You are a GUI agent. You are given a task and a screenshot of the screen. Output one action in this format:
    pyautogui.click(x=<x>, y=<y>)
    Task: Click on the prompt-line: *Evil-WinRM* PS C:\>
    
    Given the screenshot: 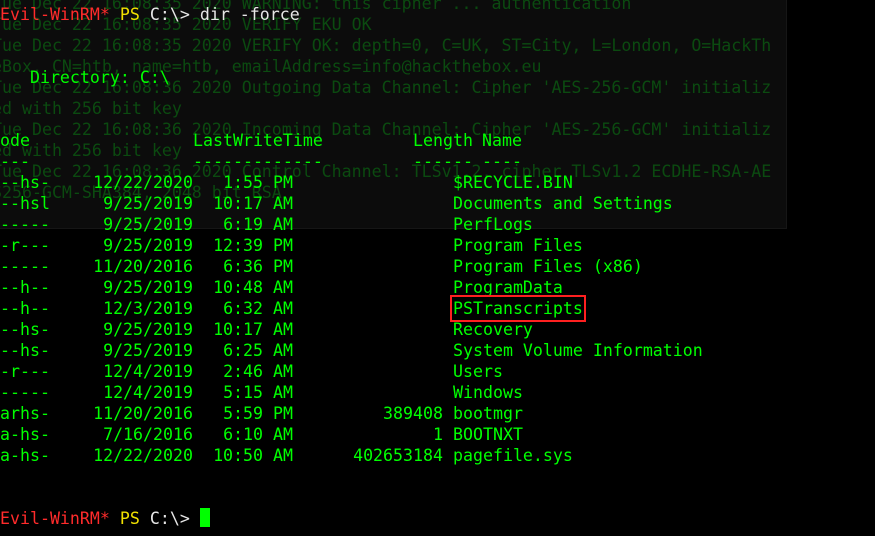 What is the action you would take?
    pyautogui.click(x=105, y=518)
    